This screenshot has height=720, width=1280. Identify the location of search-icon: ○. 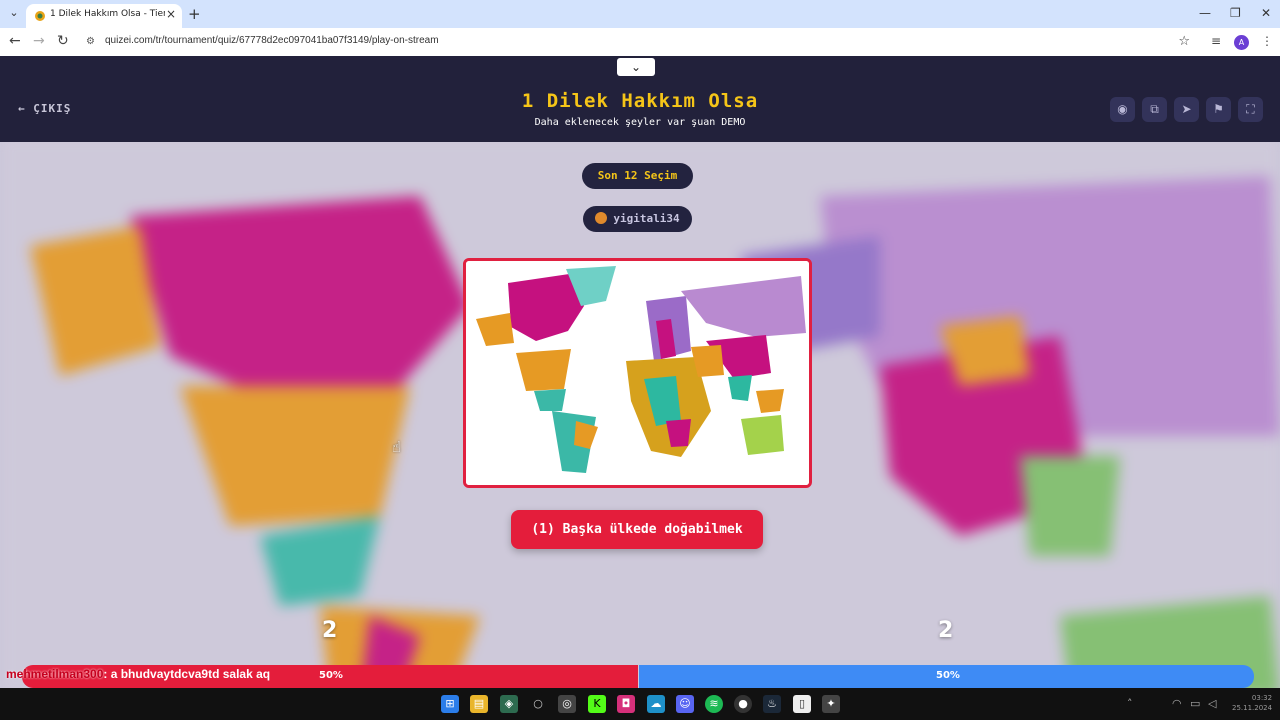
(538, 704).